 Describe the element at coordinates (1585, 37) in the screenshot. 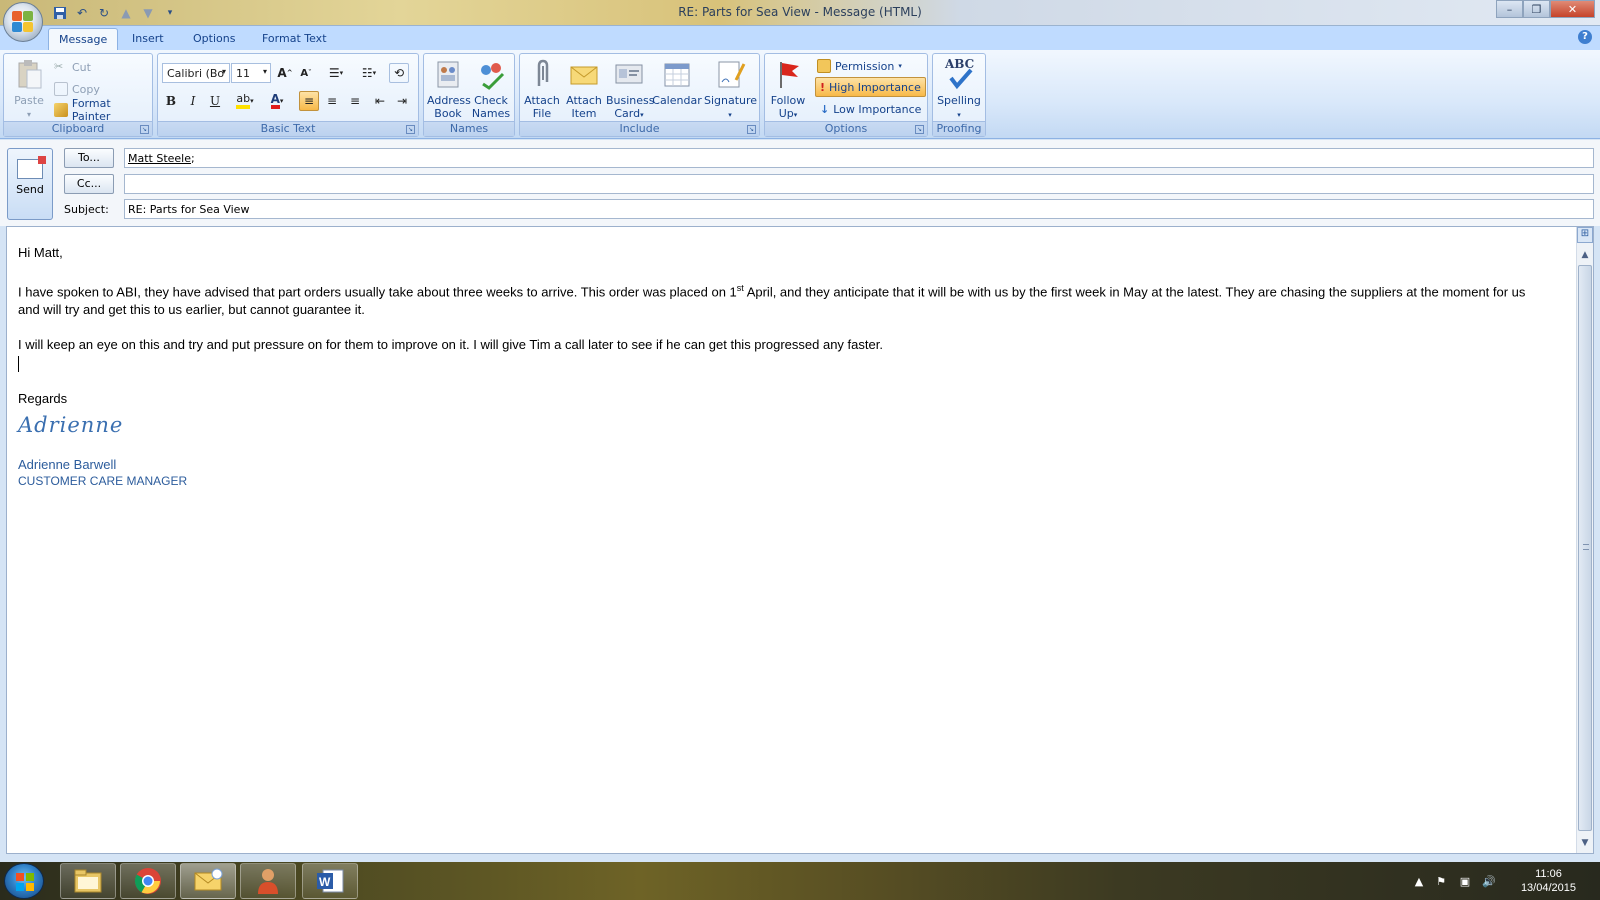

I see `help-icon: ?` at that location.